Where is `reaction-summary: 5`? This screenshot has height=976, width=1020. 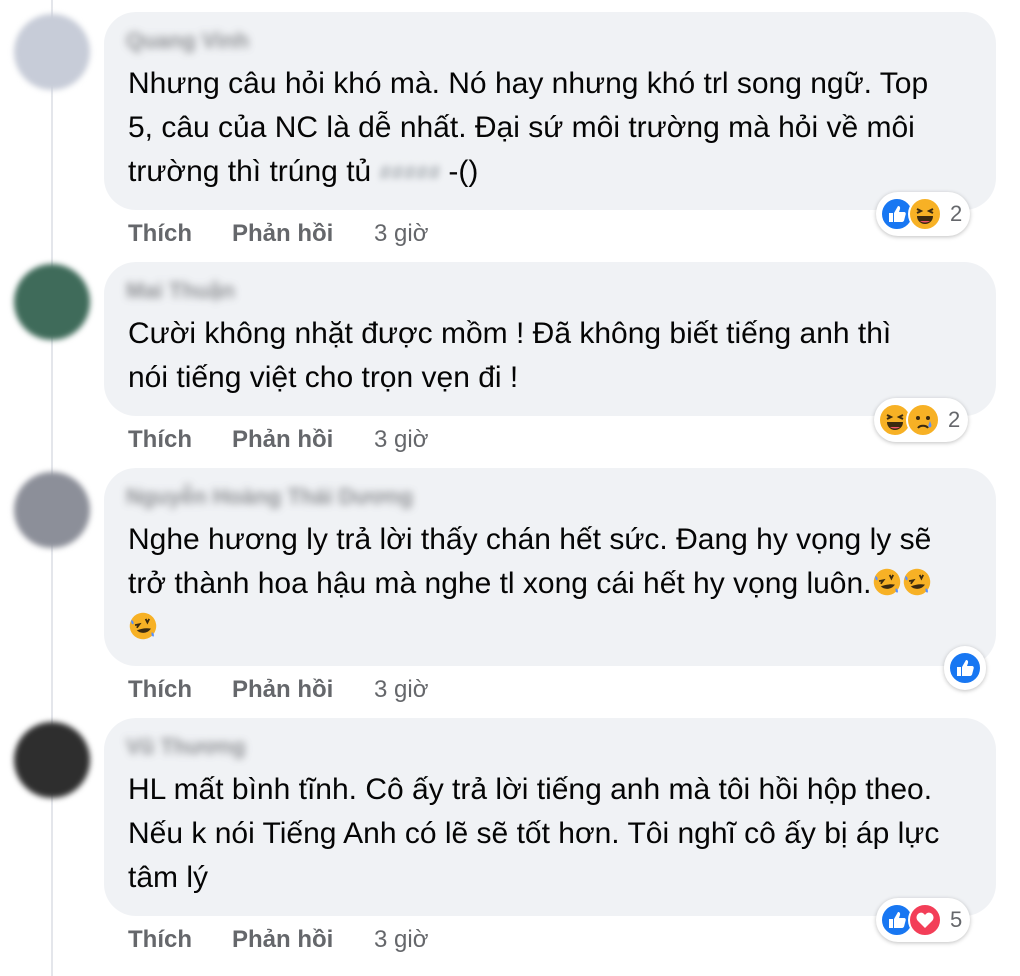
reaction-summary: 5 is located at coordinates (923, 920).